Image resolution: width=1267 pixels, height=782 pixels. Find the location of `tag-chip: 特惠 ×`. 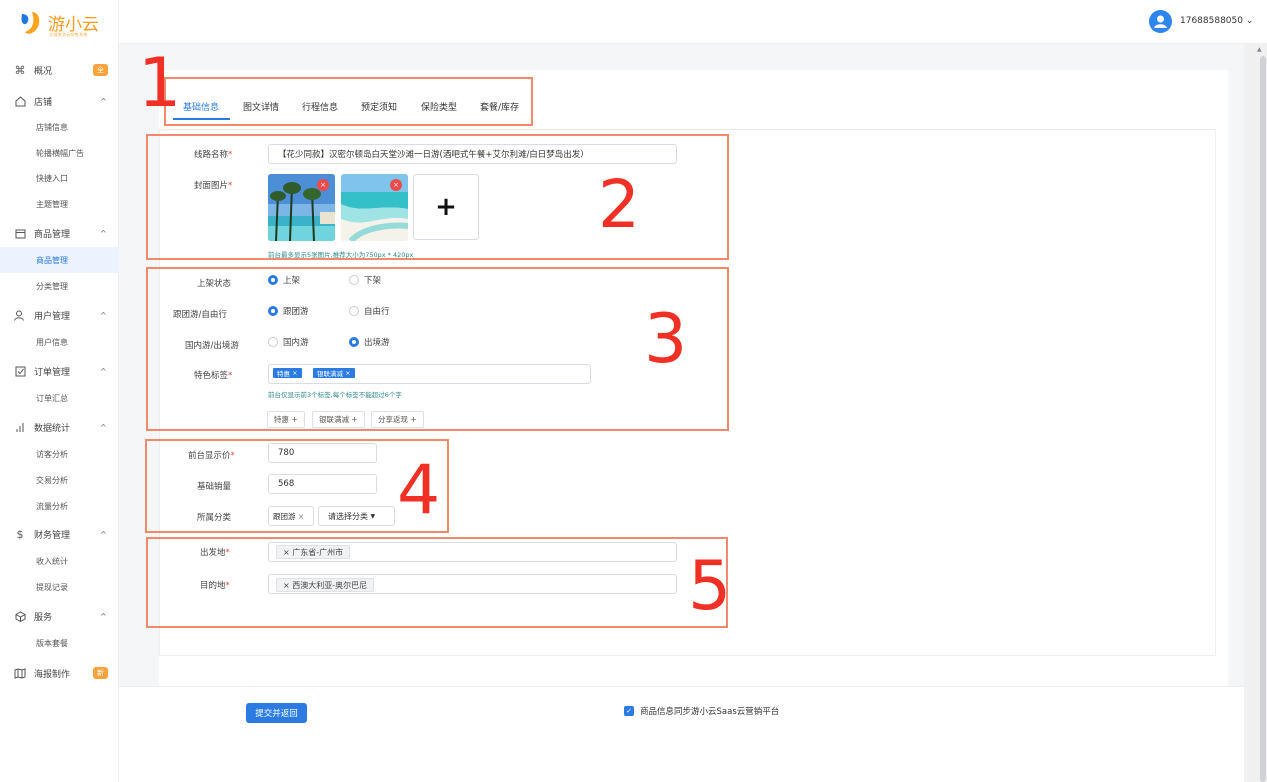

tag-chip: 特惠 × is located at coordinates (287, 373).